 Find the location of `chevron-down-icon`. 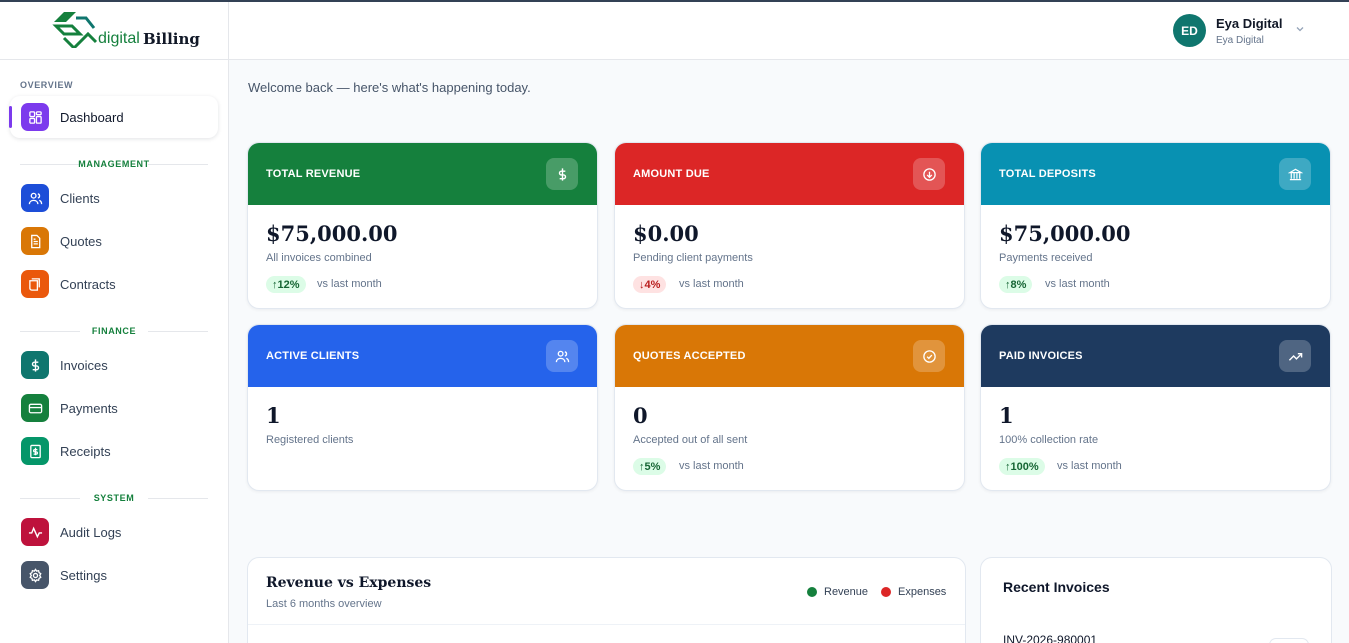

chevron-down-icon is located at coordinates (1300, 29).